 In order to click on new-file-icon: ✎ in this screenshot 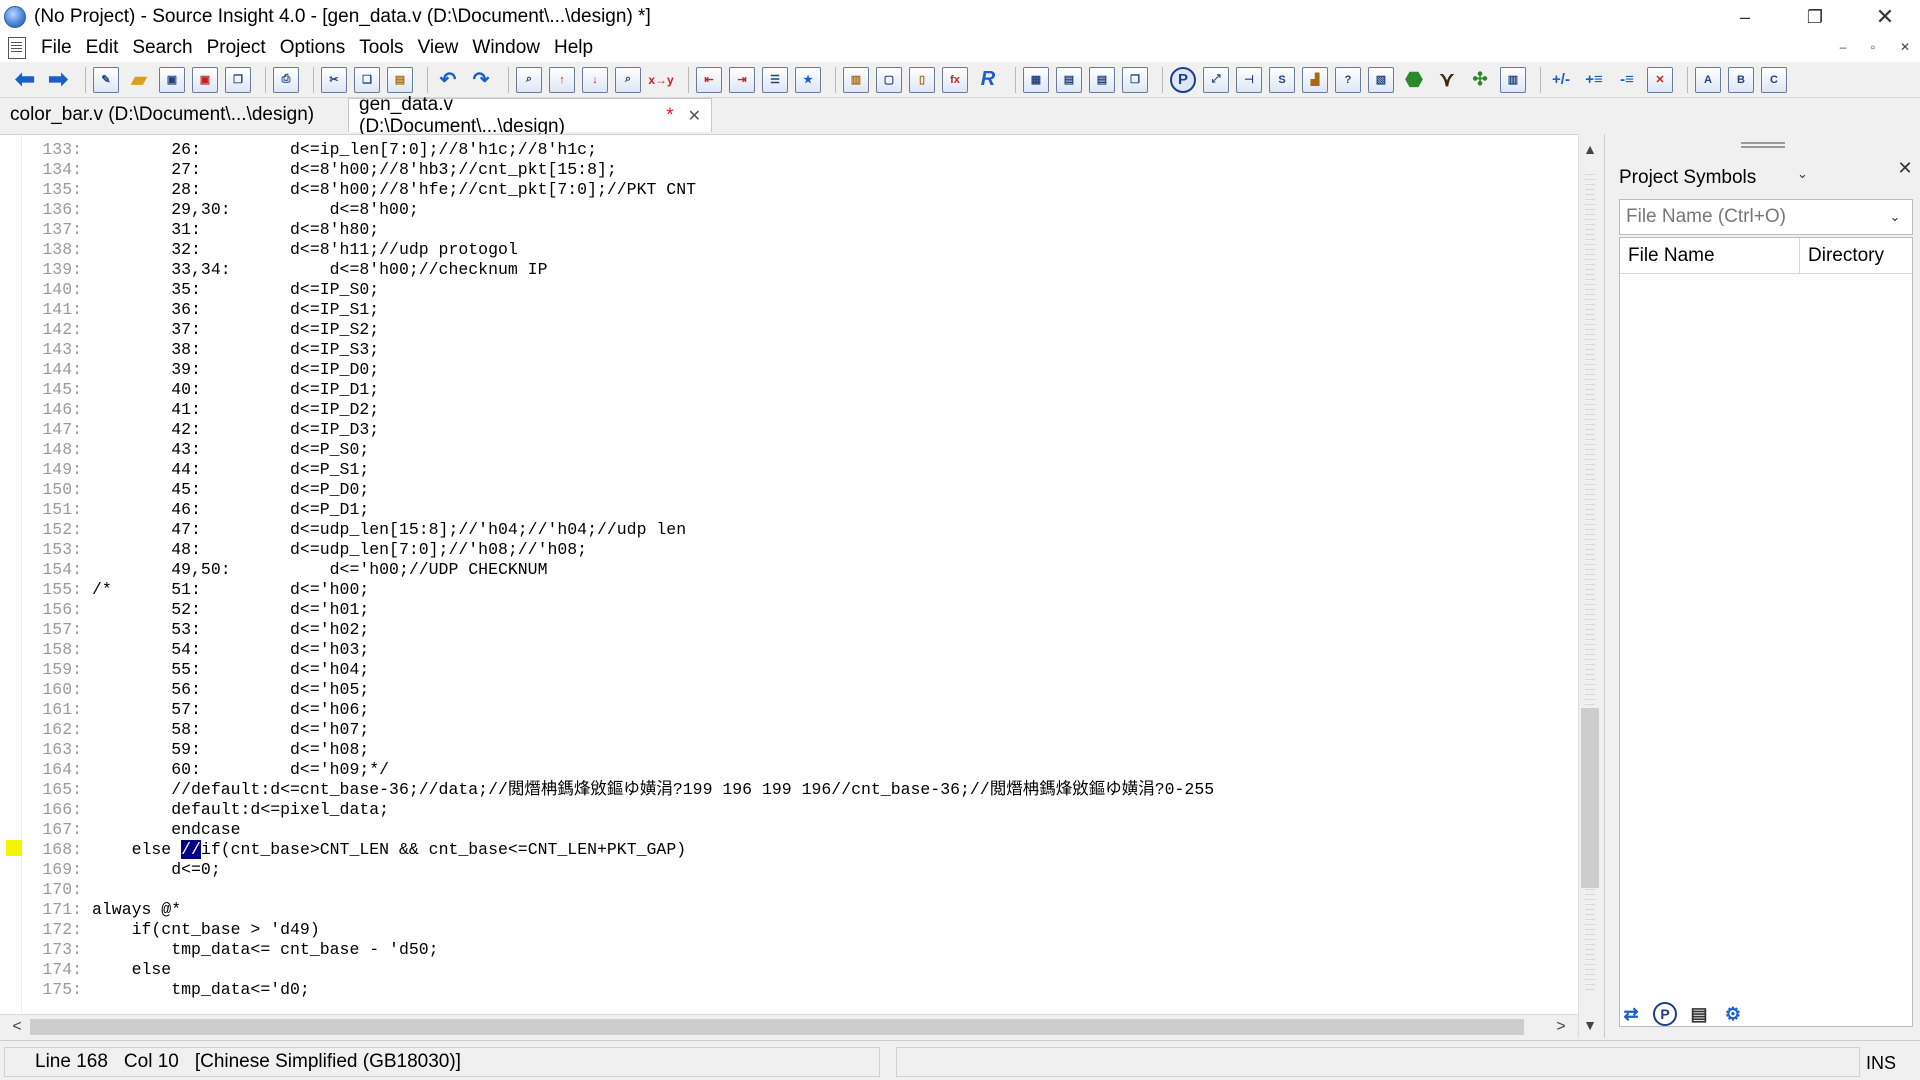, I will do `click(106, 79)`.